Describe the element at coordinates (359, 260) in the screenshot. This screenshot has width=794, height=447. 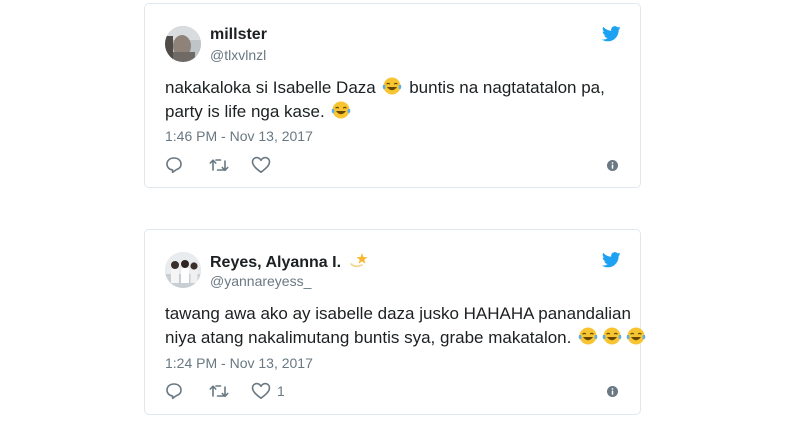
I see `dizzy-star-icon` at that location.